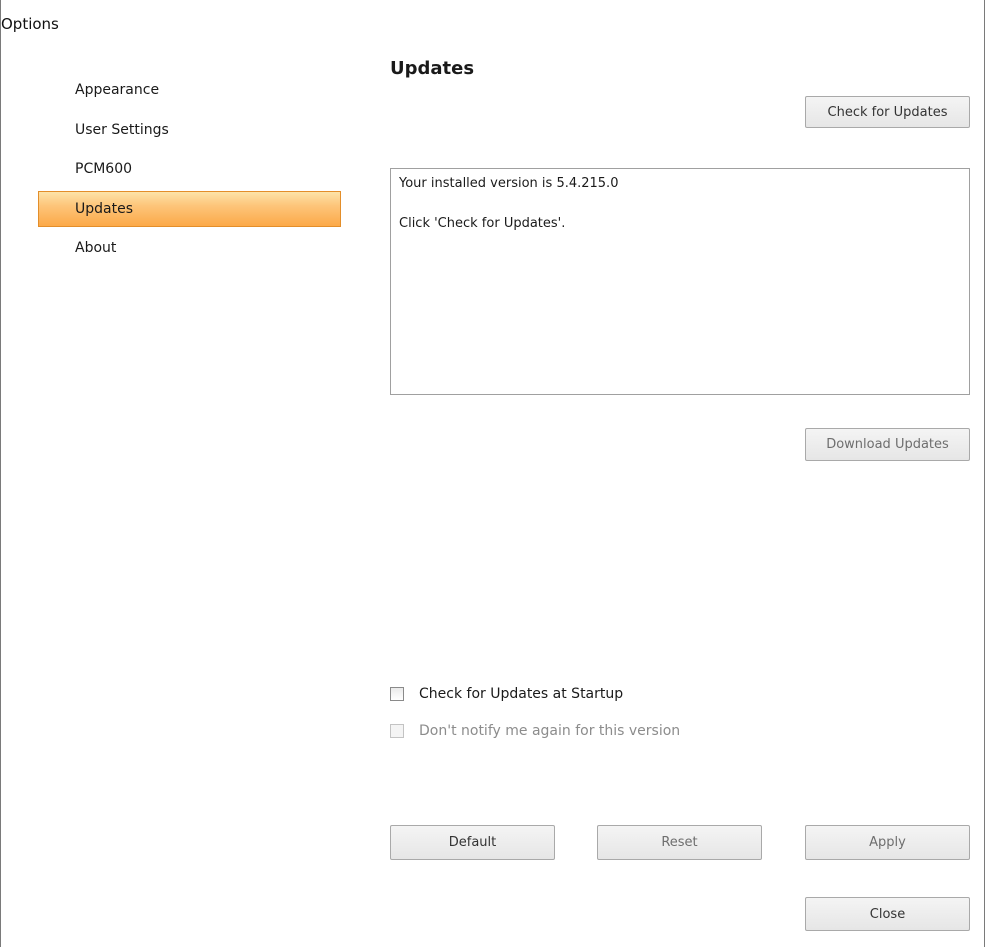  What do you see at coordinates (887, 444) in the screenshot?
I see `download-updates-button: Download Updates` at bounding box center [887, 444].